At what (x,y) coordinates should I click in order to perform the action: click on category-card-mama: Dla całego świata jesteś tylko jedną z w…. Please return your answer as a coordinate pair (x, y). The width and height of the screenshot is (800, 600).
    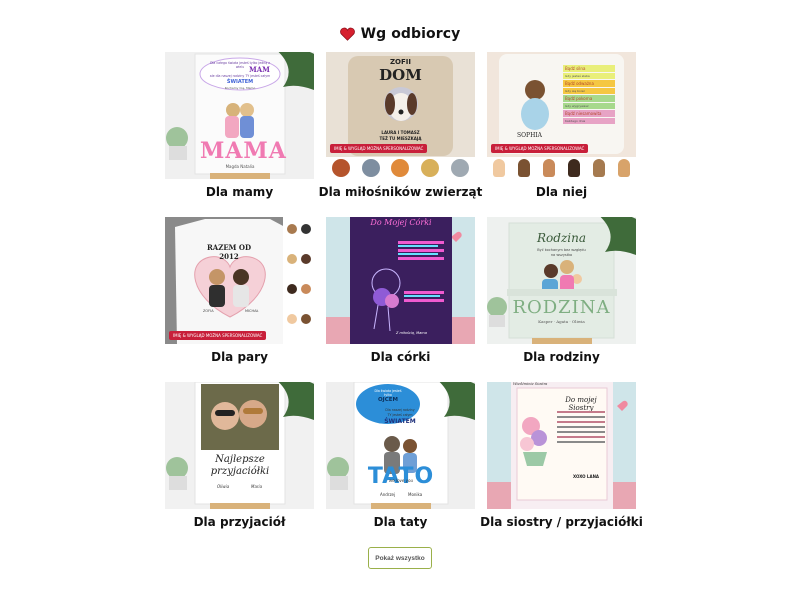
    Looking at the image, I should click on (239, 134).